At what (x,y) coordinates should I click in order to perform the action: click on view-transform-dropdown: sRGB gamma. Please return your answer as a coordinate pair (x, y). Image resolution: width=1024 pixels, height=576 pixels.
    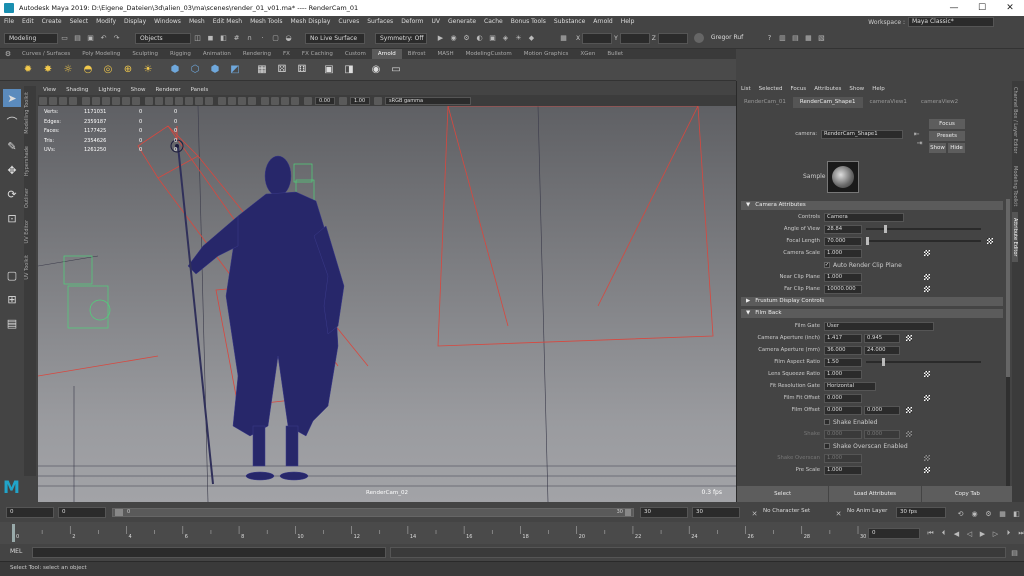
    Looking at the image, I should click on (428, 100).